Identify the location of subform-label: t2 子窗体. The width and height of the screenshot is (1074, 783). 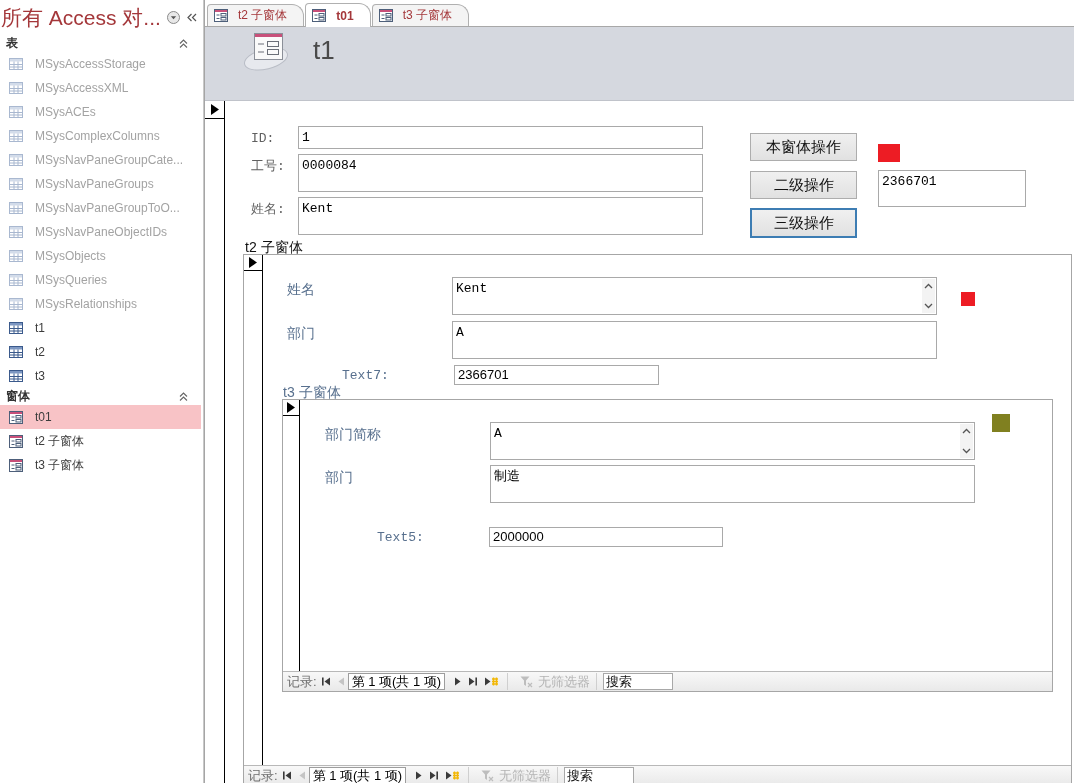
(273, 247).